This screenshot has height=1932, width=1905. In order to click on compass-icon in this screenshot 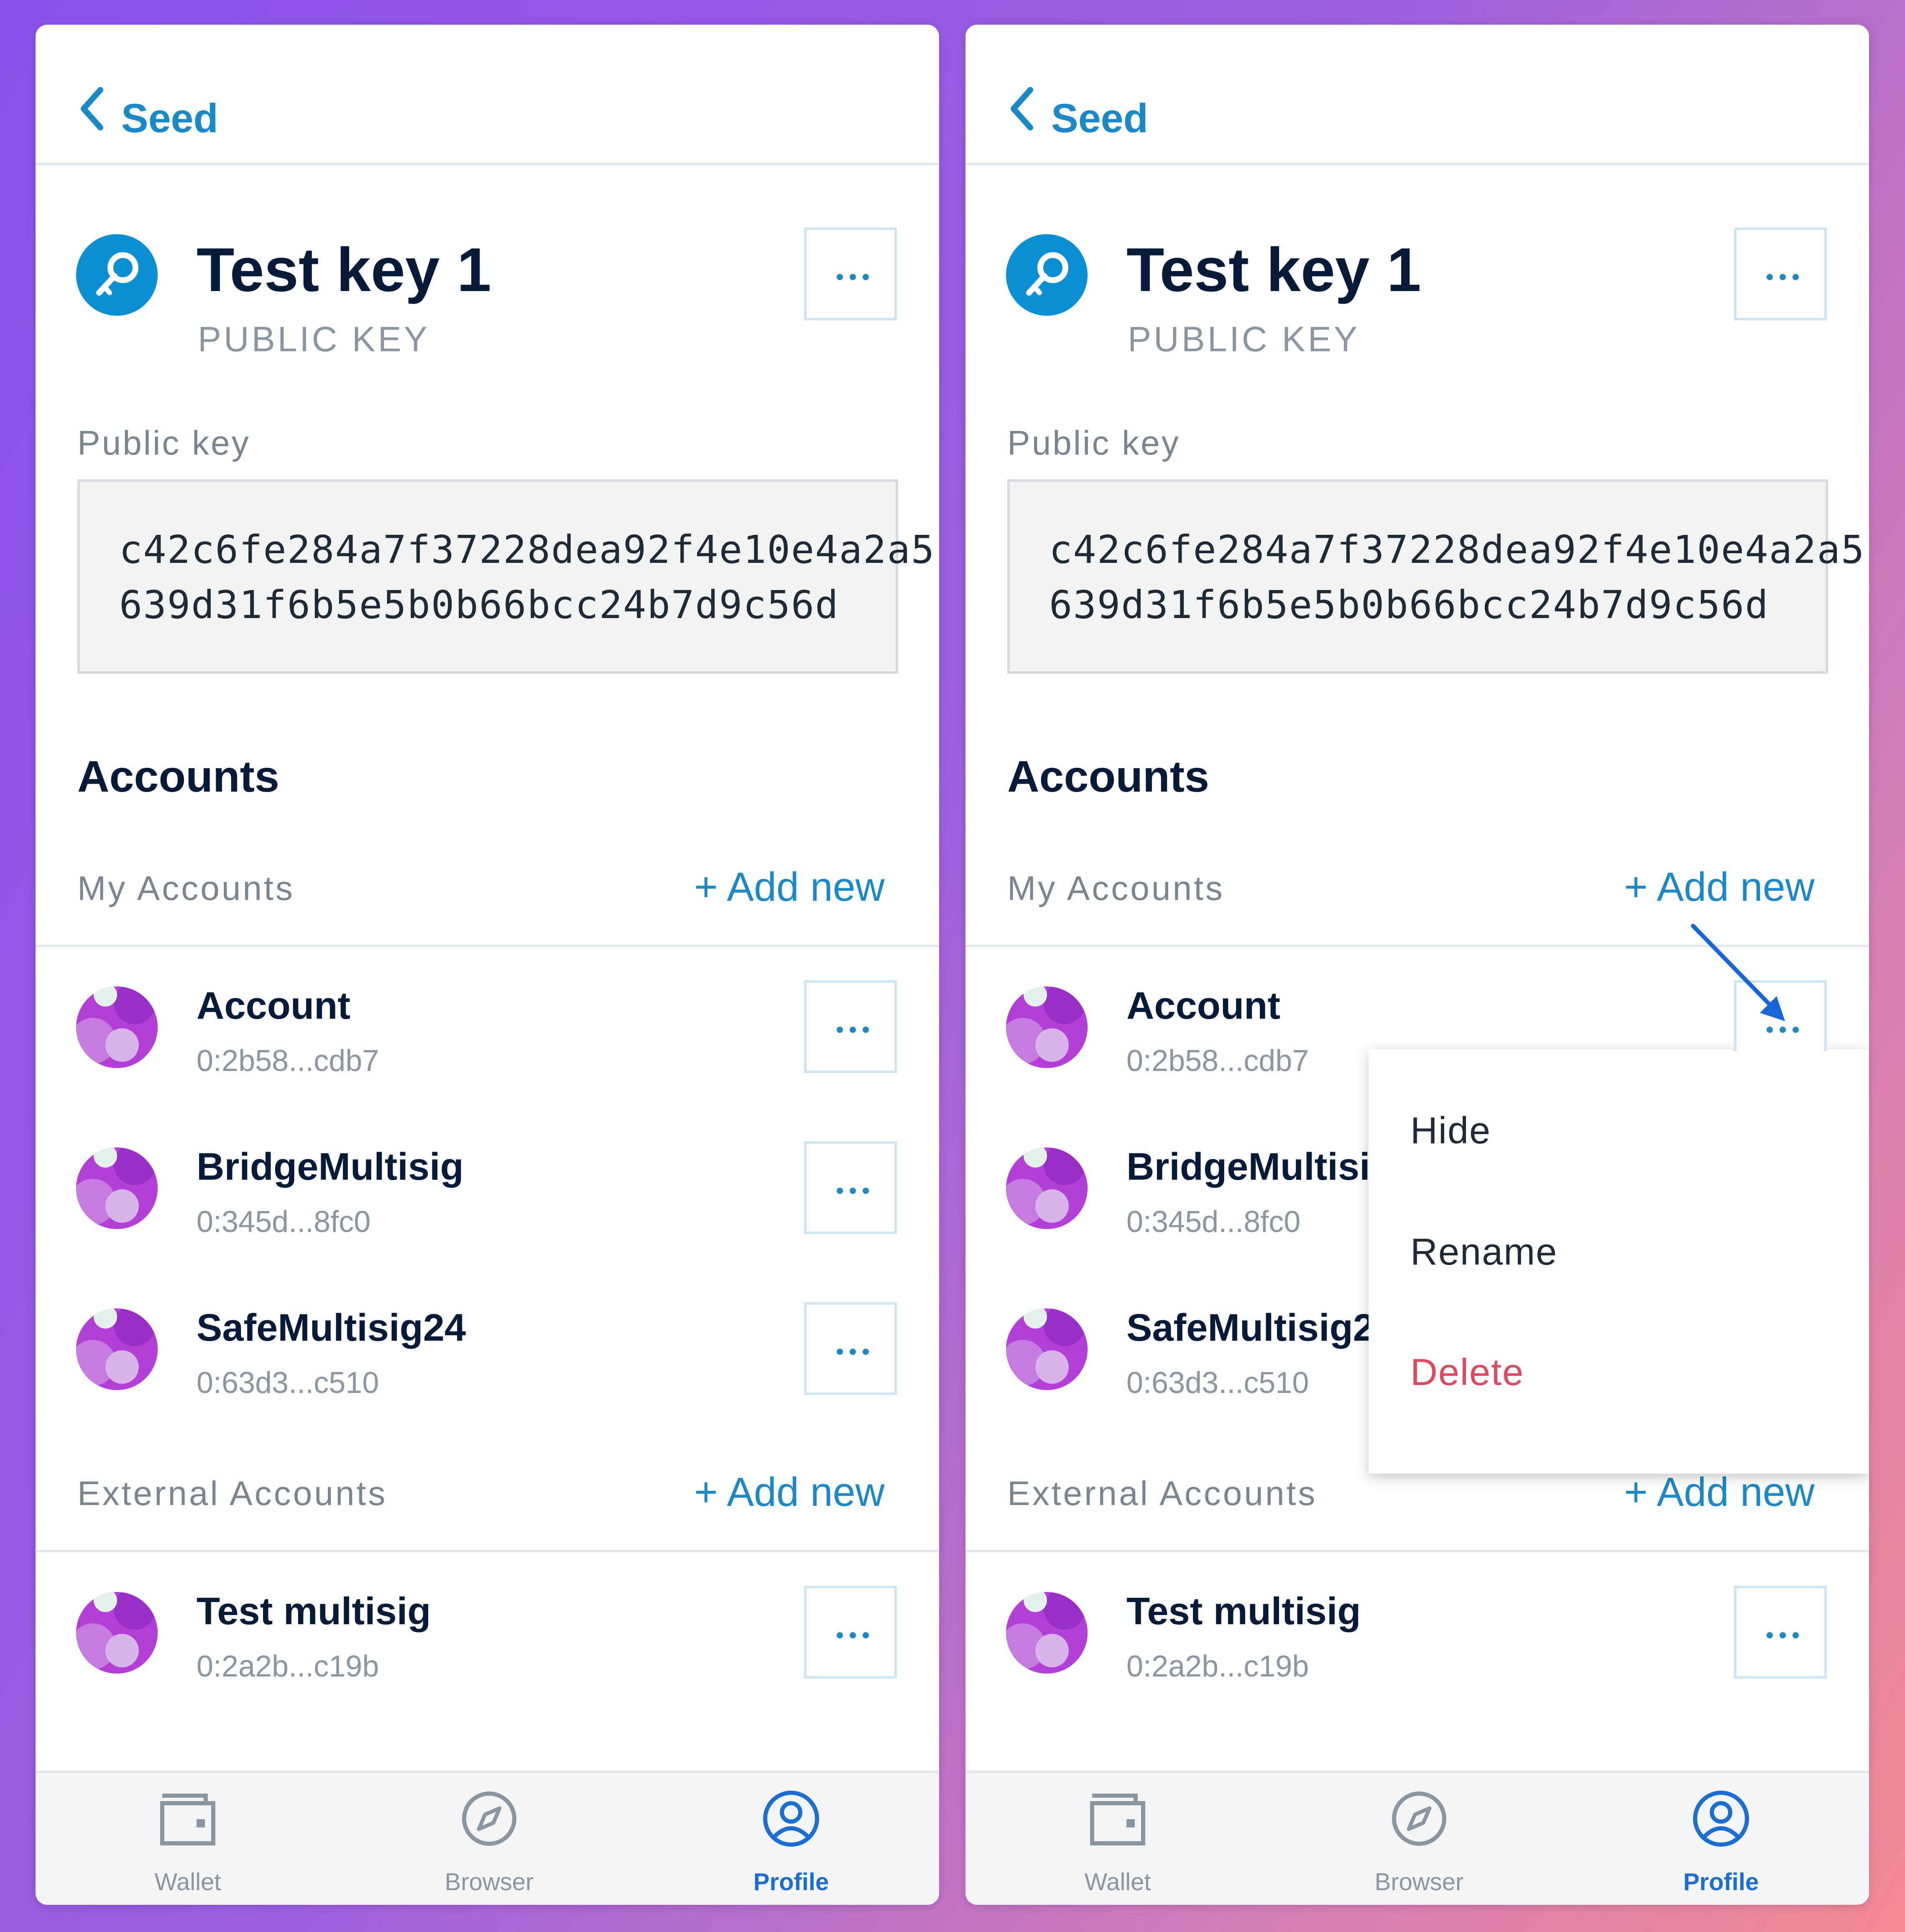, I will do `click(489, 1818)`.